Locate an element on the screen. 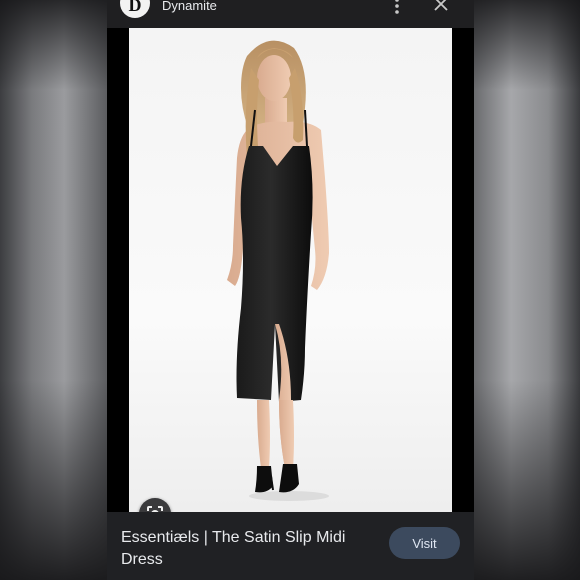 The height and width of the screenshot is (580, 580). visit-button: Visit is located at coordinates (424, 543).